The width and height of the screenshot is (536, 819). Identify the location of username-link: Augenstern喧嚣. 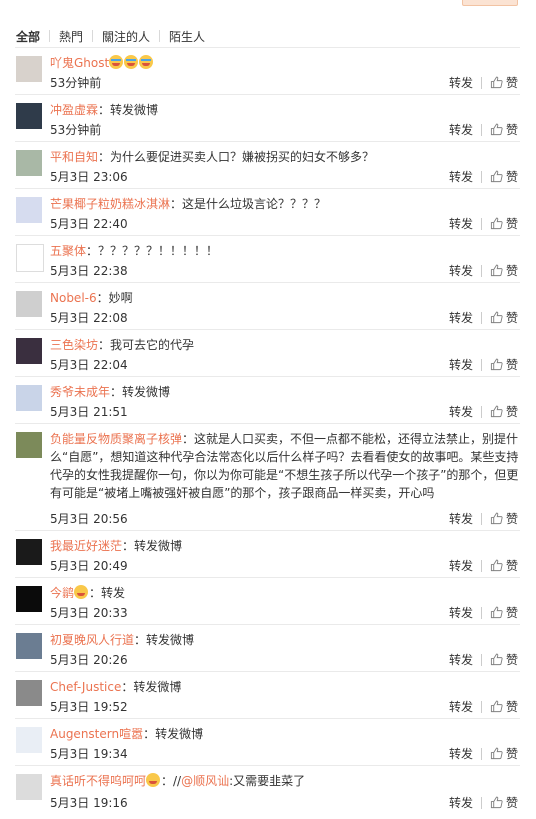
(96, 734).